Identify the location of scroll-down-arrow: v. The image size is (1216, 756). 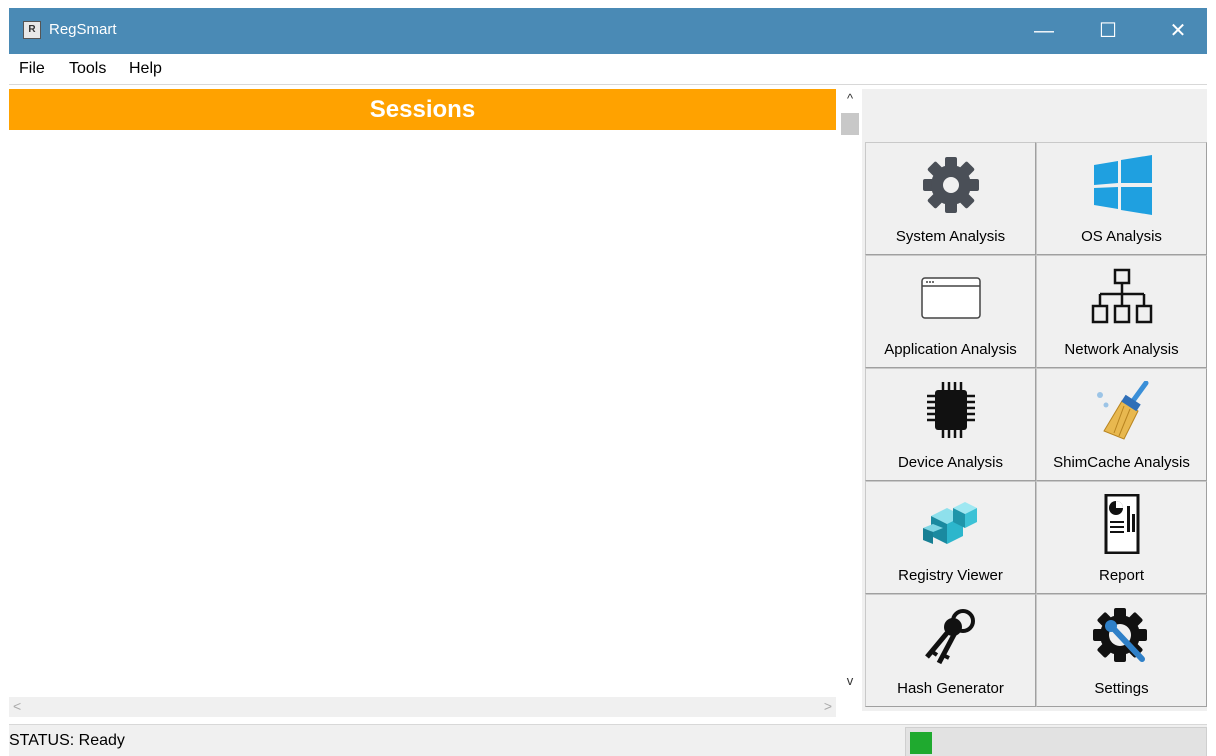
(850, 682).